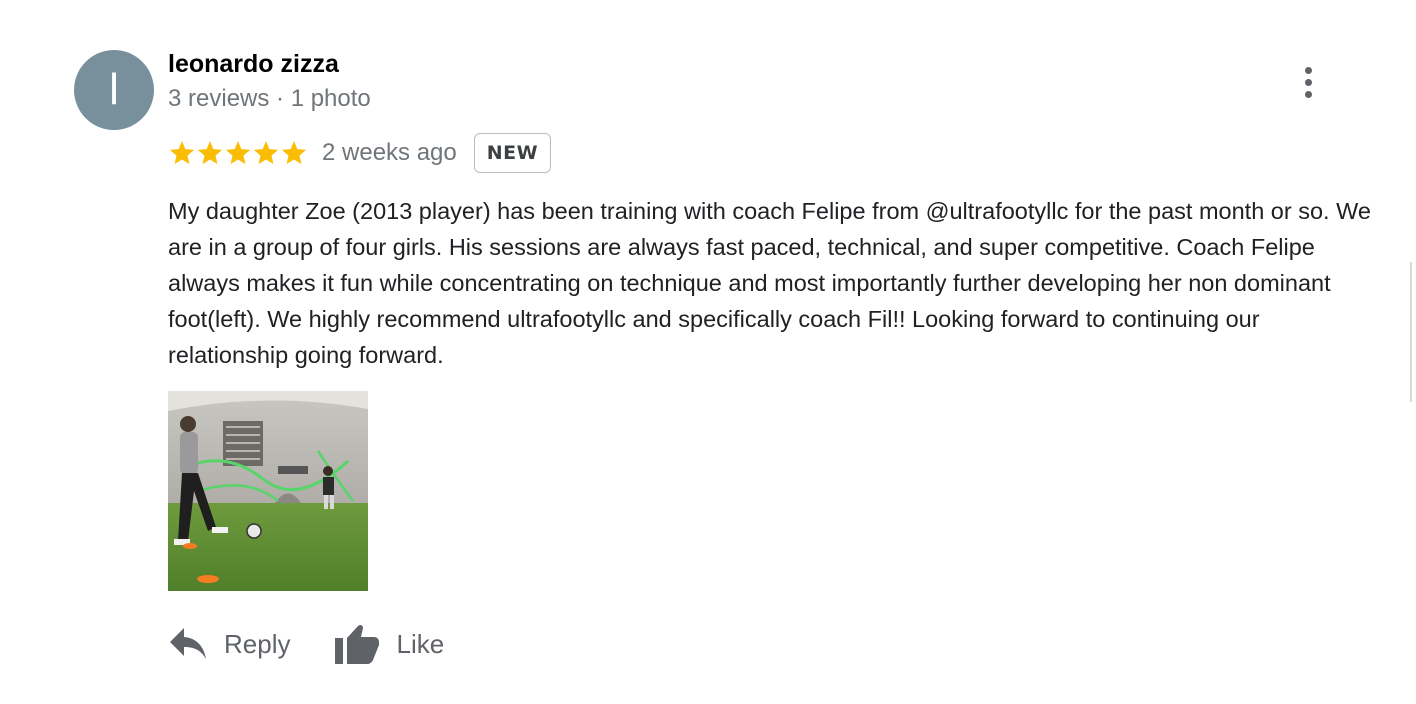  I want to click on like-label: Like, so click(420, 643).